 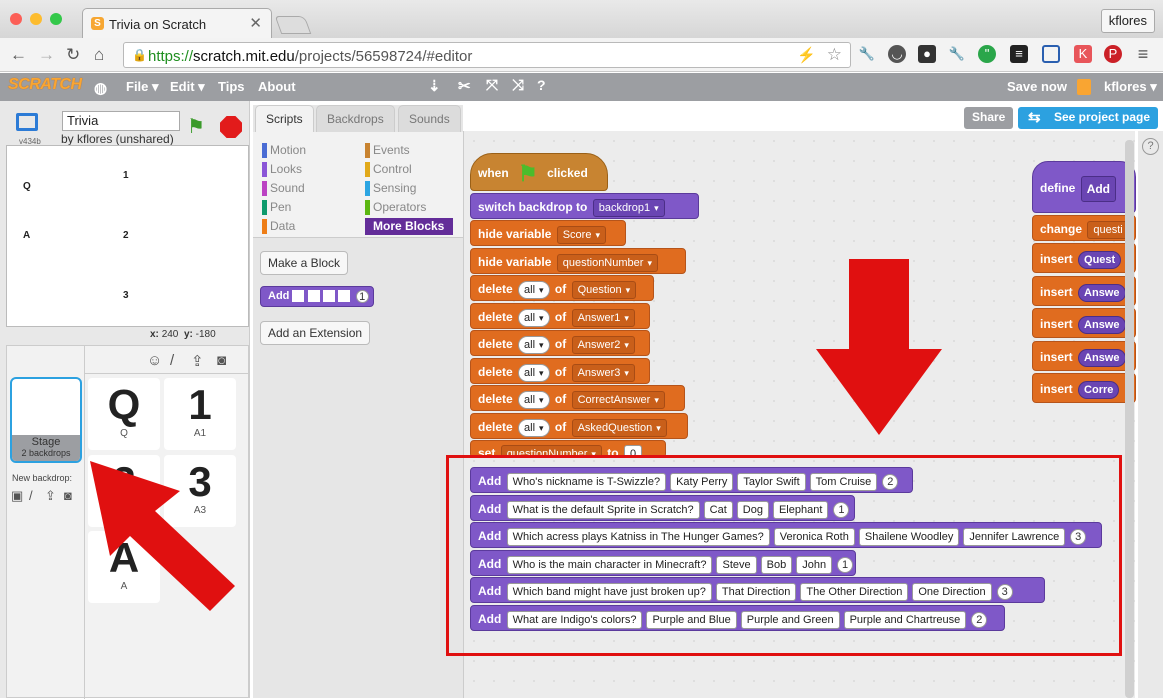 What do you see at coordinates (387, 150) in the screenshot?
I see `category-events: Events` at bounding box center [387, 150].